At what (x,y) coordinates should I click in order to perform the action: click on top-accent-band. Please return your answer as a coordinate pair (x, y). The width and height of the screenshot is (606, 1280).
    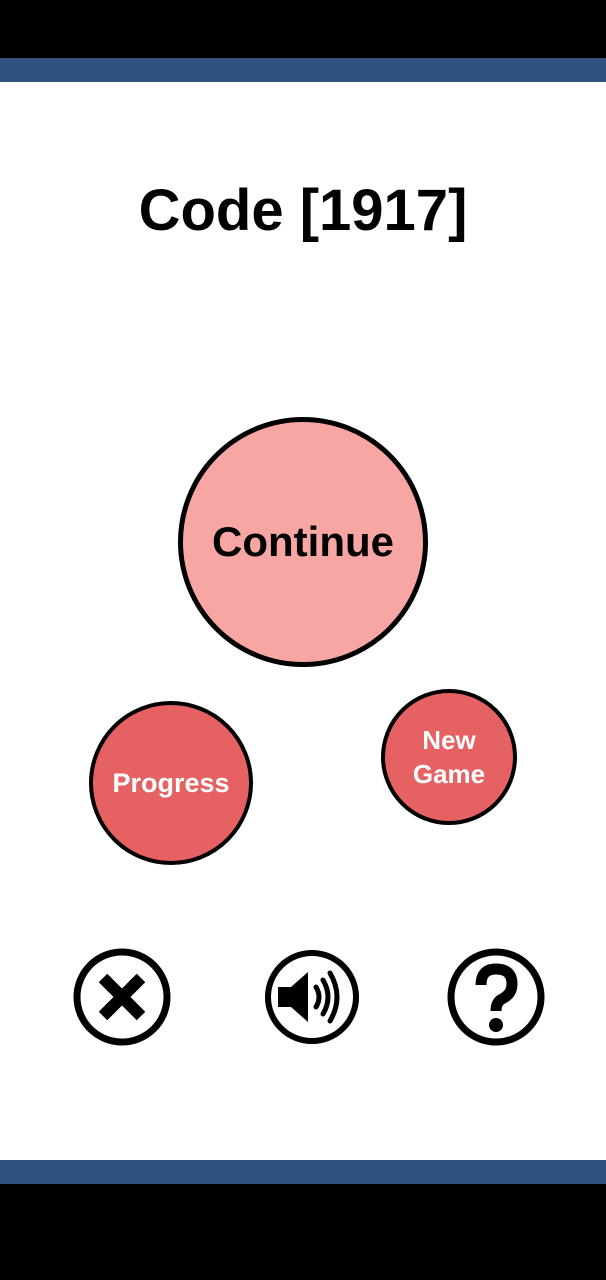
    Looking at the image, I should click on (303, 70).